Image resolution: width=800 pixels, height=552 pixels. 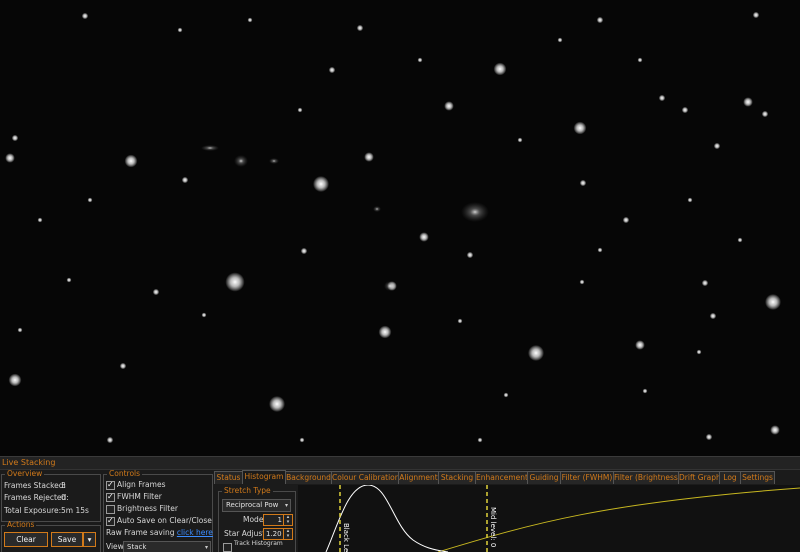 I want to click on frames-stacked-value: 3, so click(x=63, y=485).